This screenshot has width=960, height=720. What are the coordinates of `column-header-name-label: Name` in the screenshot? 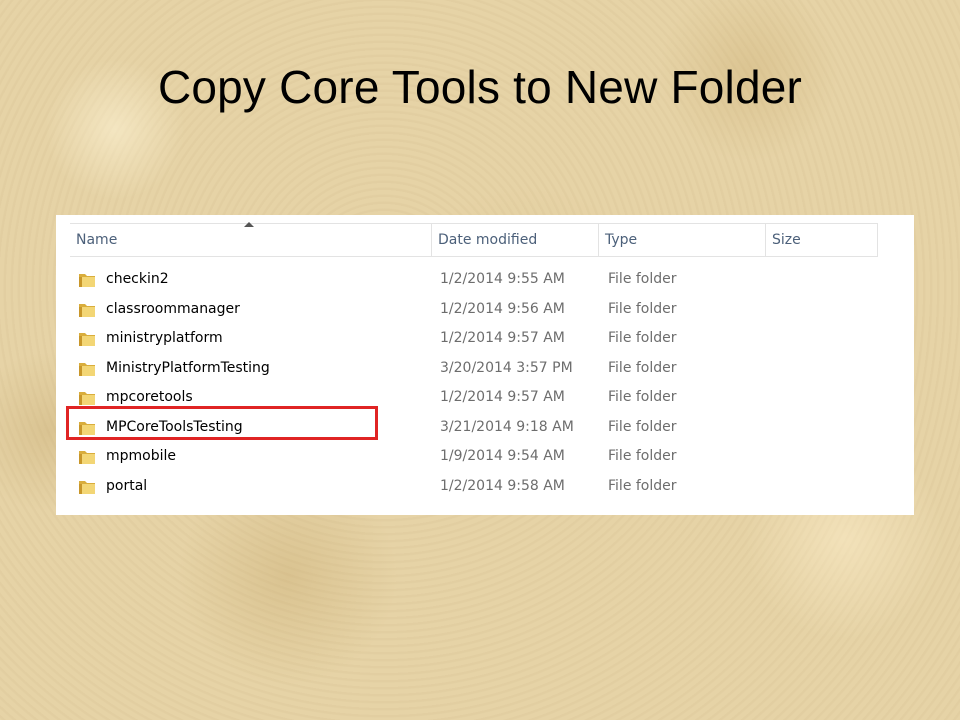 It's located at (97, 240).